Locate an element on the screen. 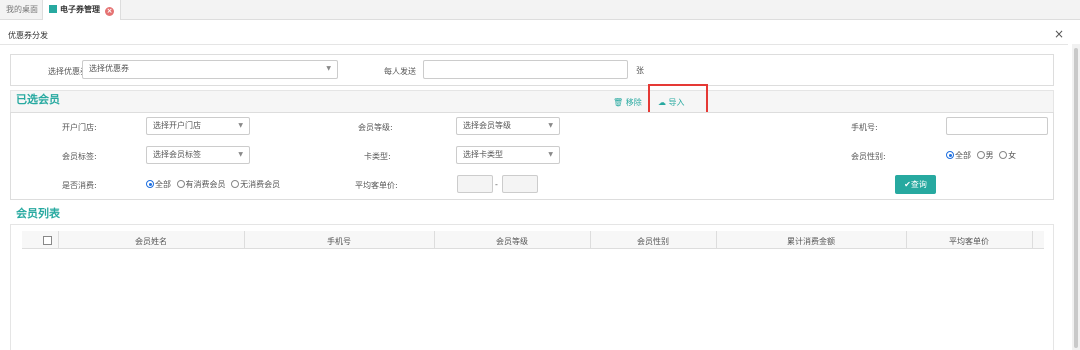  column-header-total-spend: 累计消费金额 is located at coordinates (811, 241).